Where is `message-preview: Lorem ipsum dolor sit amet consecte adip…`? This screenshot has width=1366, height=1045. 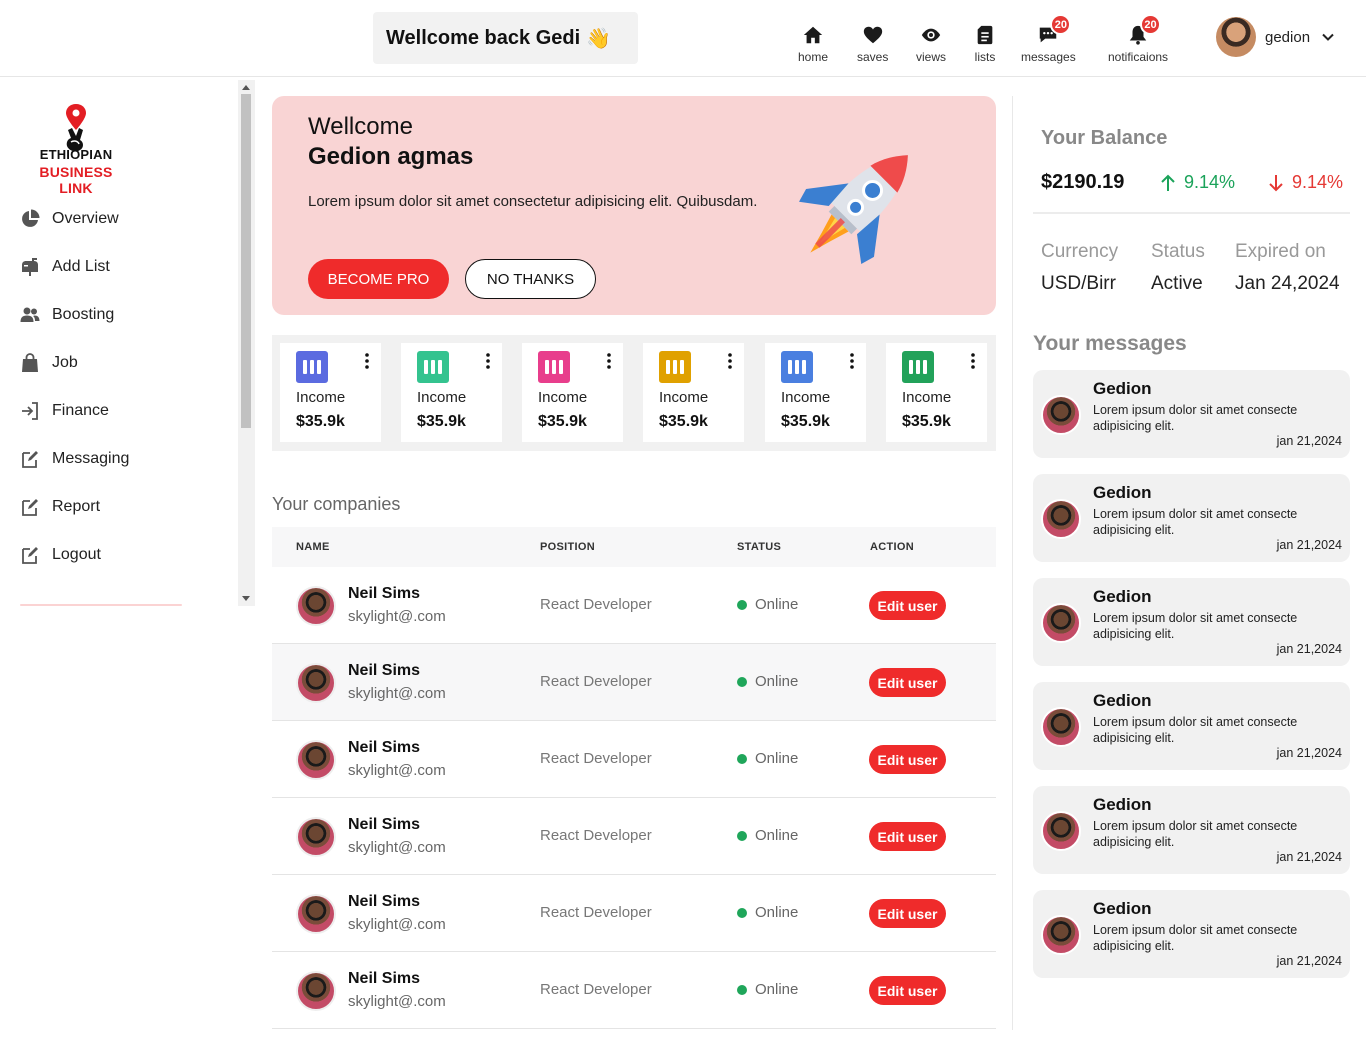
message-preview: Lorem ipsum dolor sit amet consecte adip… is located at coordinates (1195, 418).